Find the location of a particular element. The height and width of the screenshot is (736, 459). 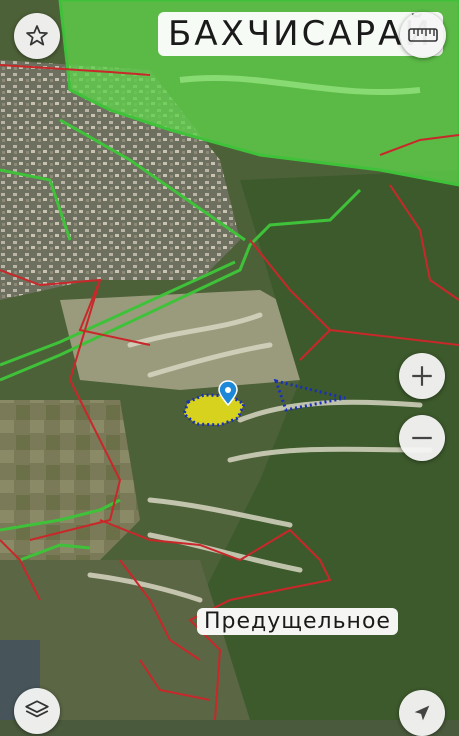

village-label: Предущельное is located at coordinates (297, 621).